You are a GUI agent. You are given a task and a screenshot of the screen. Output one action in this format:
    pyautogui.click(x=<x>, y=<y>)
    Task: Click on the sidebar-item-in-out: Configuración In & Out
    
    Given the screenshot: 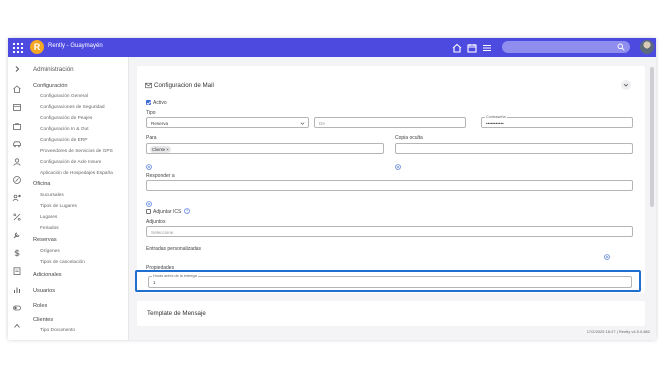 What is the action you would take?
    pyautogui.click(x=64, y=129)
    